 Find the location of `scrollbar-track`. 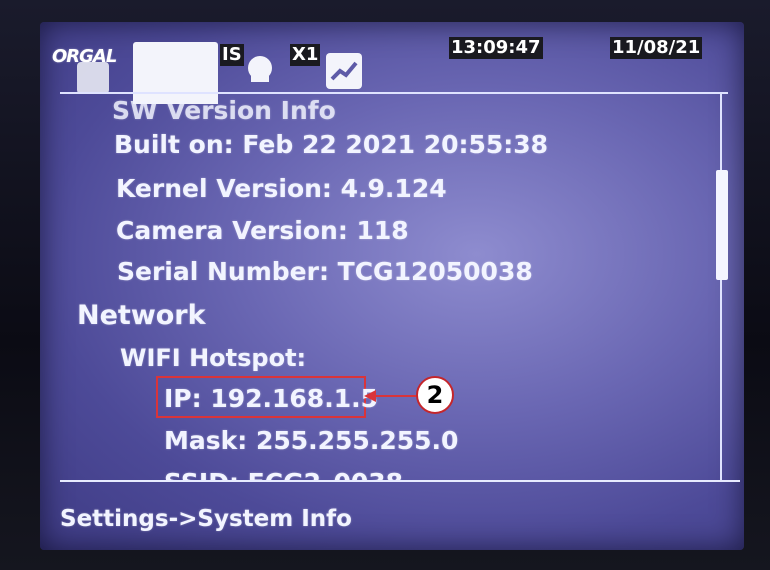

scrollbar-track is located at coordinates (721, 287).